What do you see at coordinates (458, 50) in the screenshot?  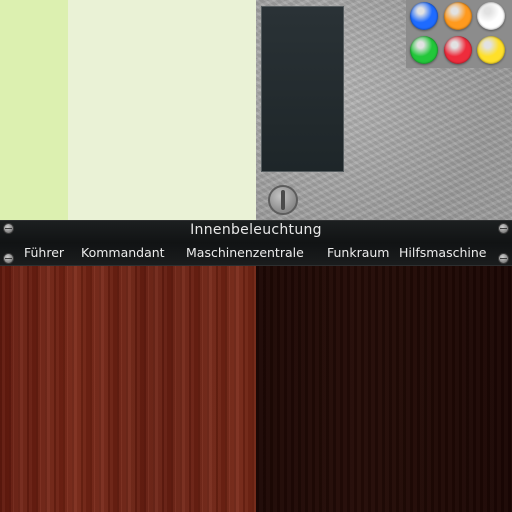 I see `lamp-red` at bounding box center [458, 50].